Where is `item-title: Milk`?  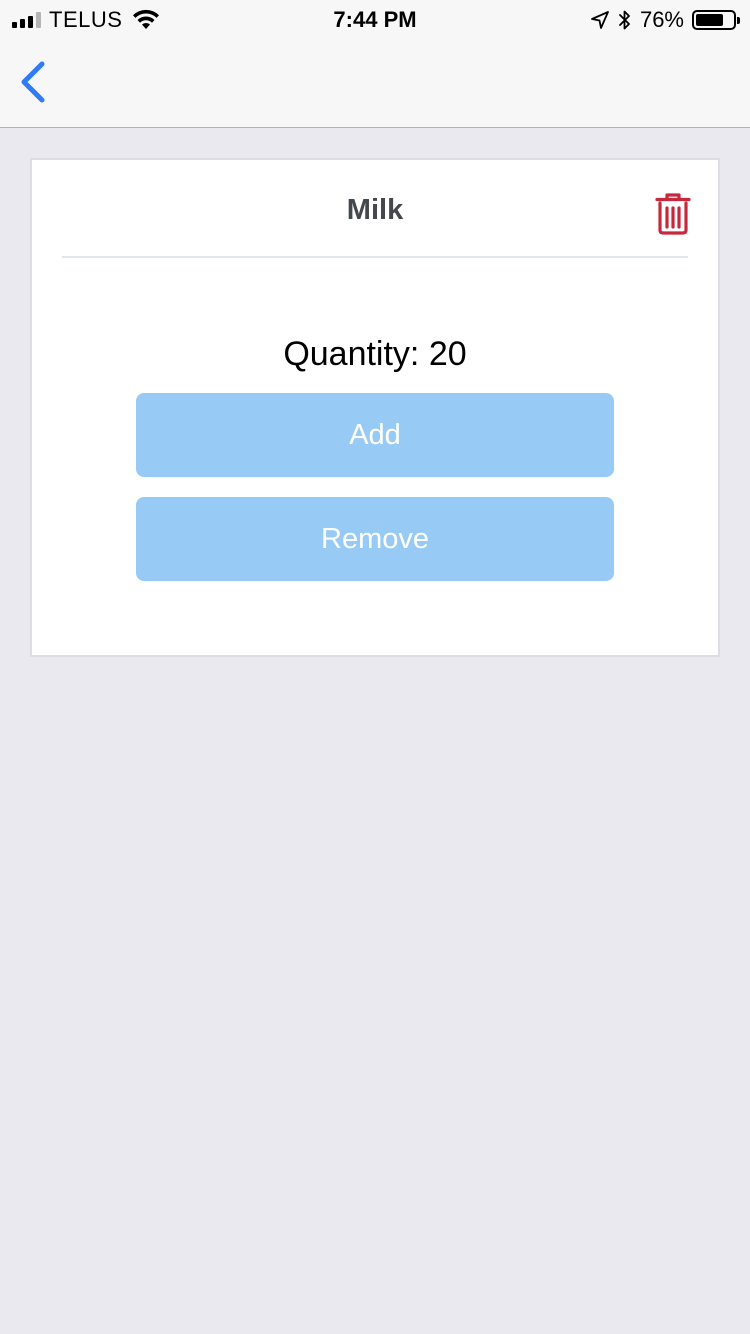
item-title: Milk is located at coordinates (375, 210).